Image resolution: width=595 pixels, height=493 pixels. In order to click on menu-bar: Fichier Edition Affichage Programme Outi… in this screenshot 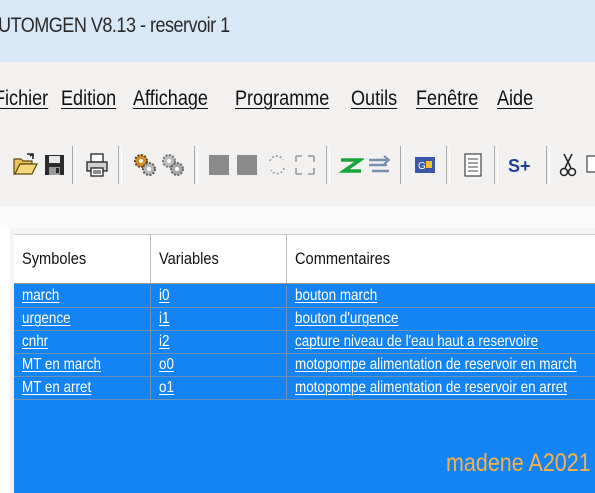, I will do `click(297, 98)`.